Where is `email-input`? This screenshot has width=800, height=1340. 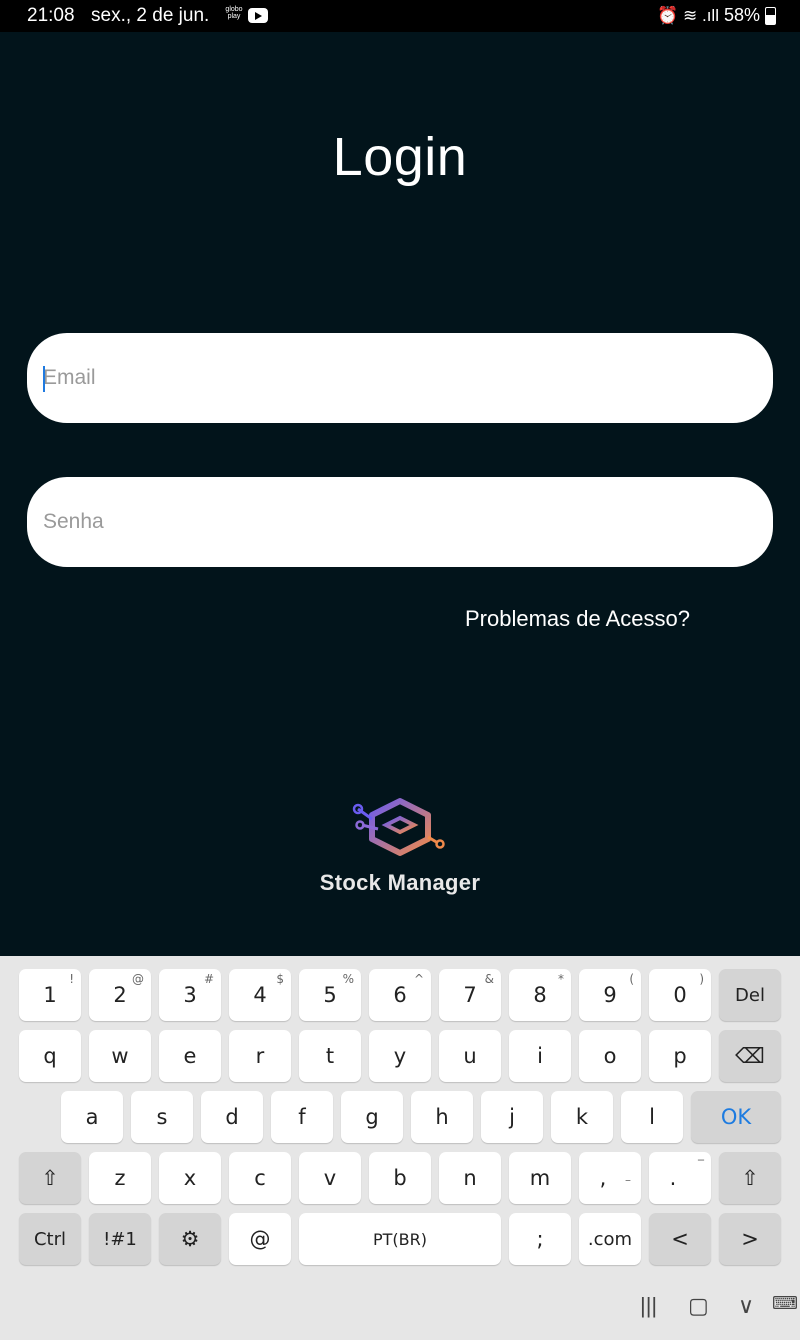 email-input is located at coordinates (375, 378).